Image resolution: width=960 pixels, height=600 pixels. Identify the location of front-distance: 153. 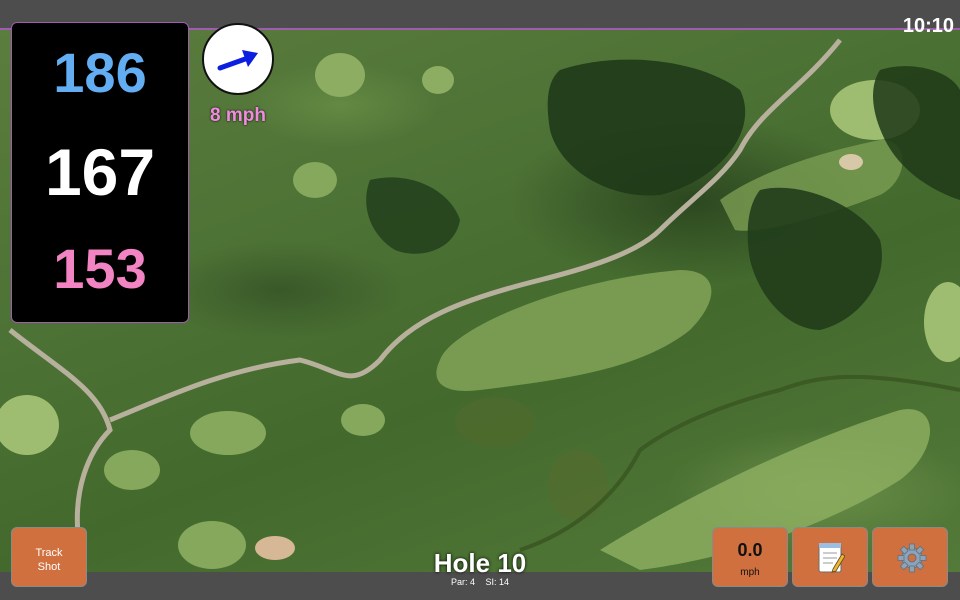
(100, 268).